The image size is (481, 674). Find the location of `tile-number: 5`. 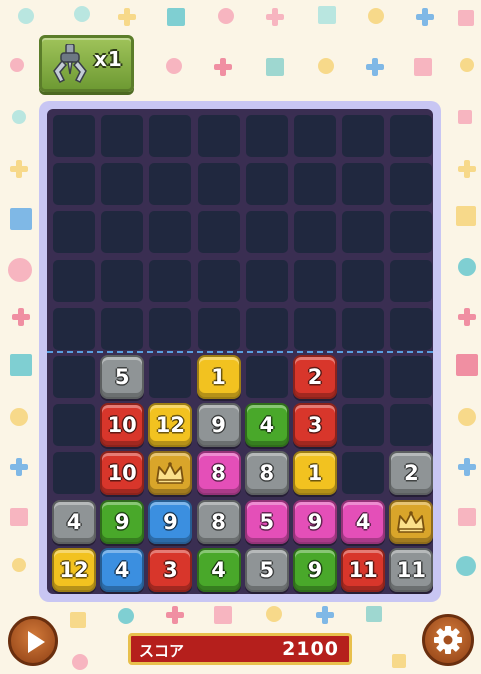

tile-number: 5 is located at coordinates (122, 377).